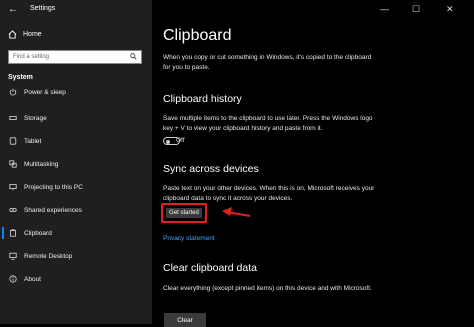 This screenshot has height=327, width=474. I want to click on sidebar-item-multitasking: Multitasking, so click(76, 164).